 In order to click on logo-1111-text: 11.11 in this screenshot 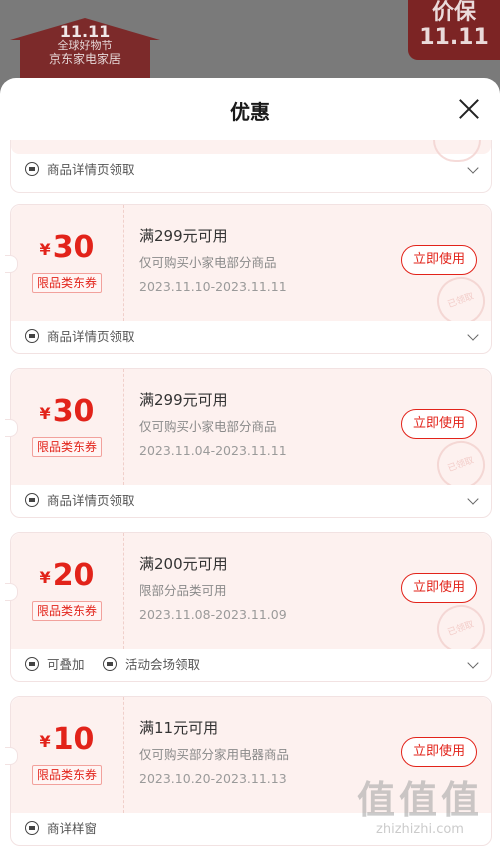, I will do `click(85, 31)`.